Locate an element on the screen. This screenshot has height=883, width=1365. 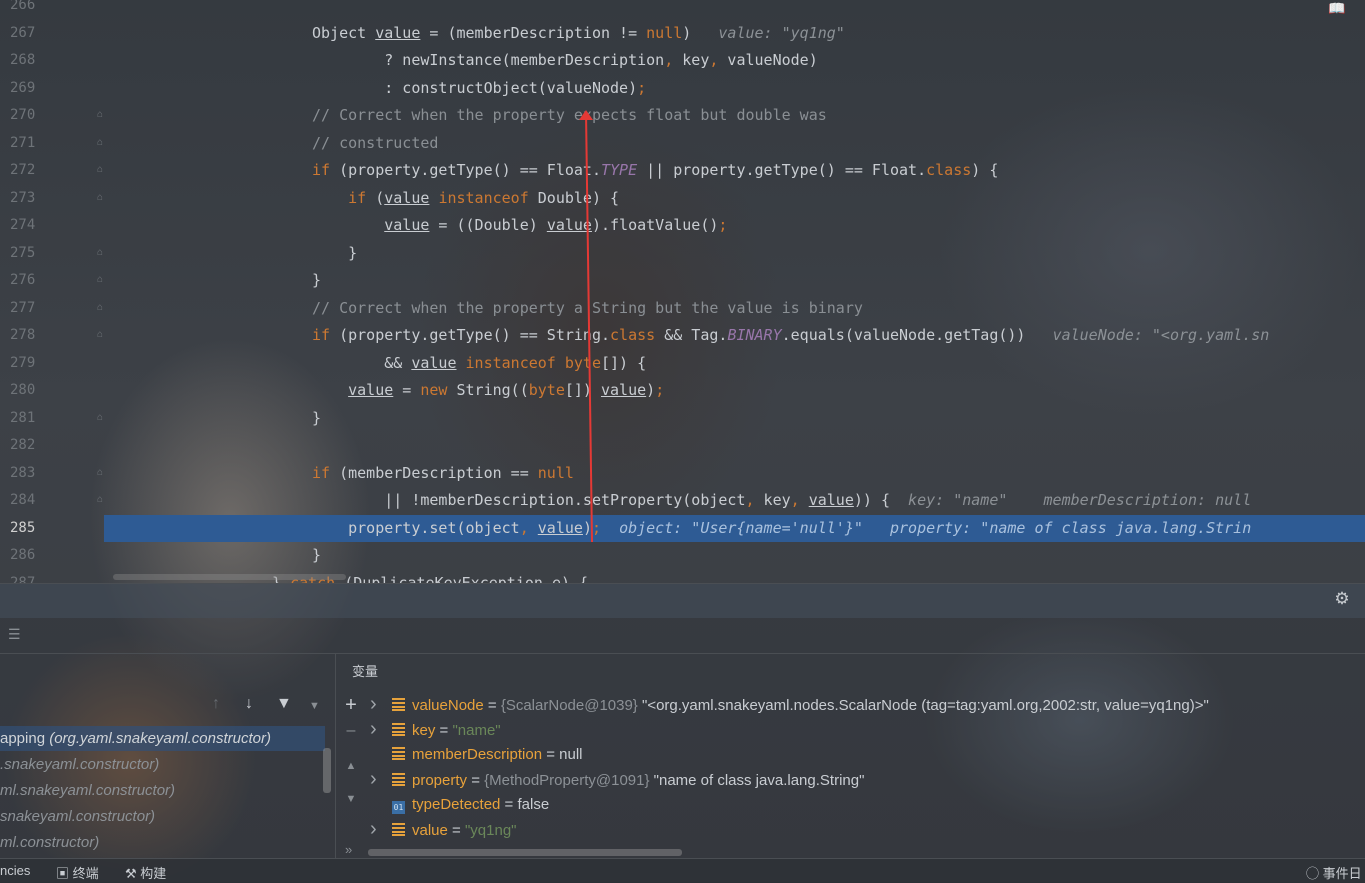
variable-name: property is located at coordinates (440, 780).